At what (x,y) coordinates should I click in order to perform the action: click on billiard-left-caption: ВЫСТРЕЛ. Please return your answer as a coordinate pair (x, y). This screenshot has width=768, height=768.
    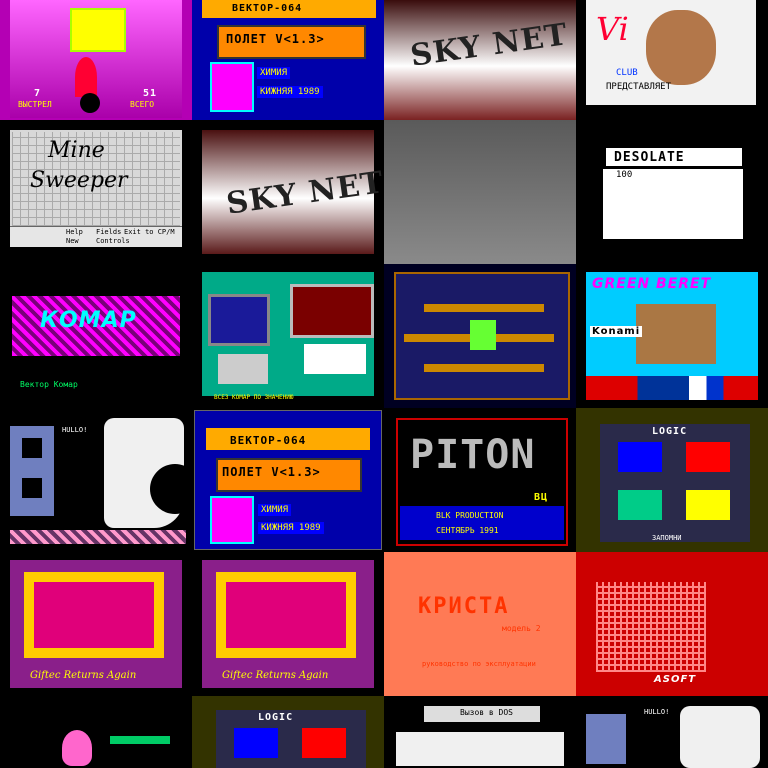
    Looking at the image, I should click on (35, 104).